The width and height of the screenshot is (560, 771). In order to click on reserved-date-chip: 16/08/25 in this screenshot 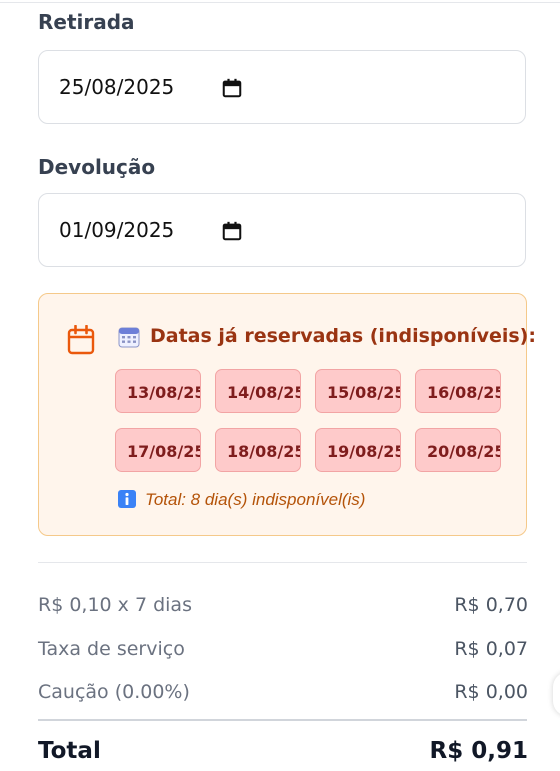, I will do `click(458, 391)`.